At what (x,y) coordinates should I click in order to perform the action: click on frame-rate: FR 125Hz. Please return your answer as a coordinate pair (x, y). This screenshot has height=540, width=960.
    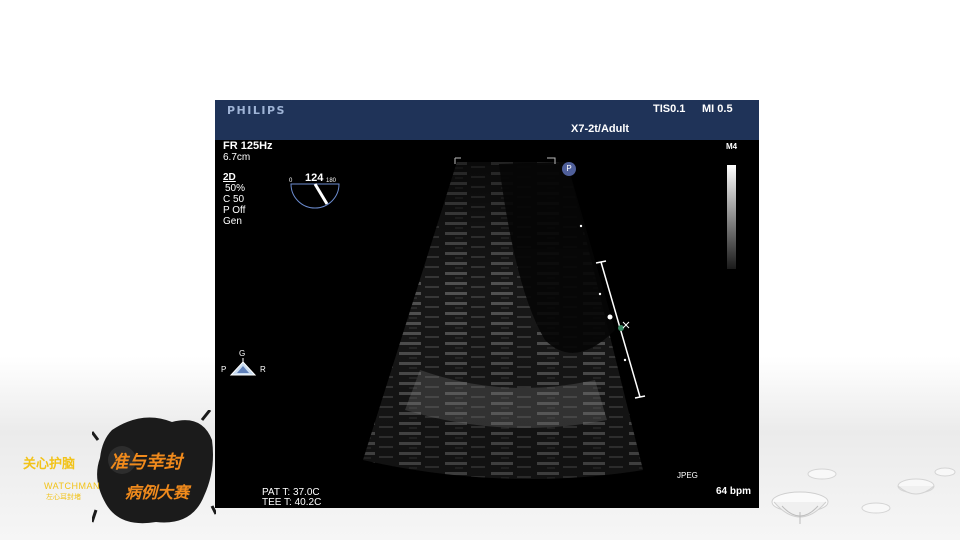
    Looking at the image, I should click on (248, 146).